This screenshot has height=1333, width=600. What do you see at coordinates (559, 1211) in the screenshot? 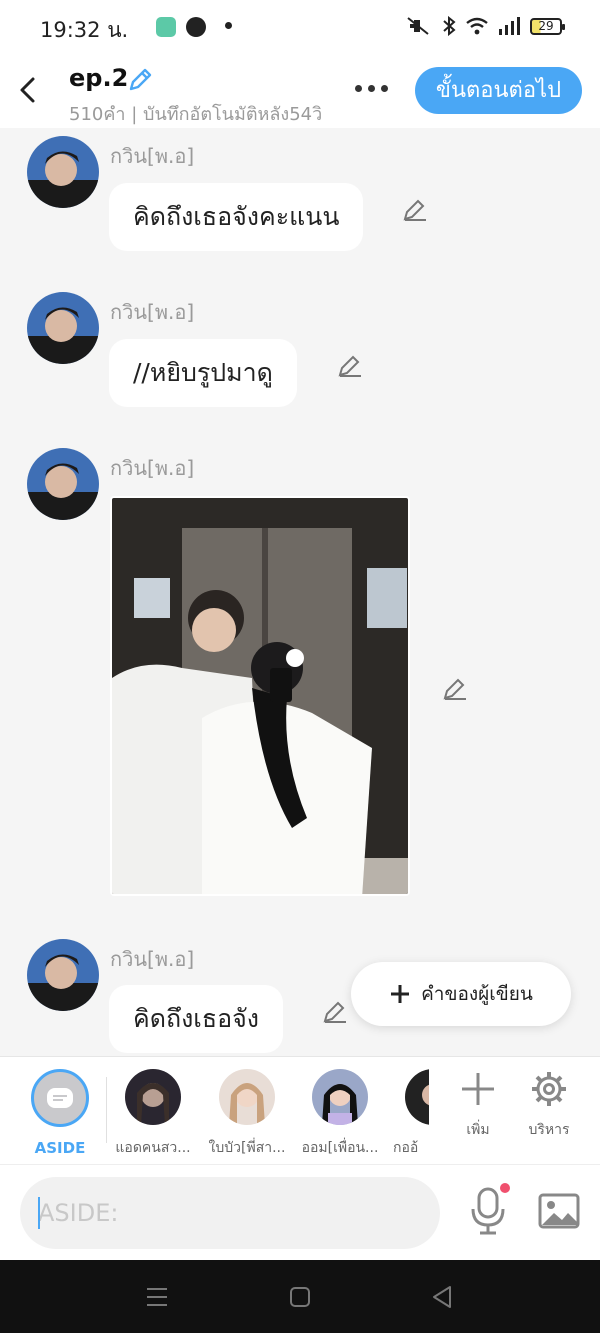
I see `image-icon` at bounding box center [559, 1211].